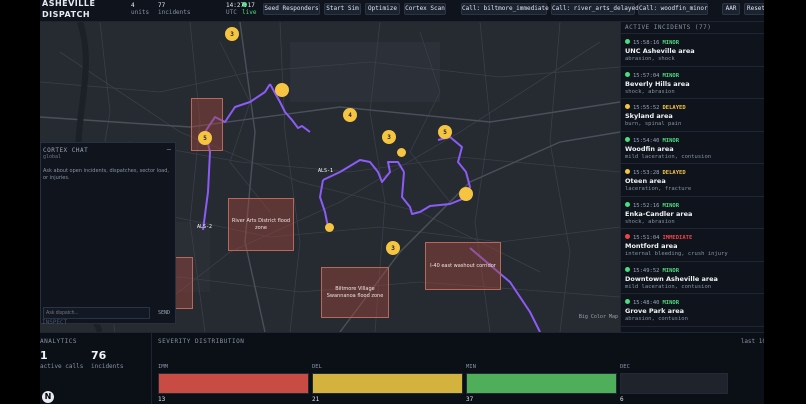  I want to click on inspect-label: INSPECT, so click(55, 322).